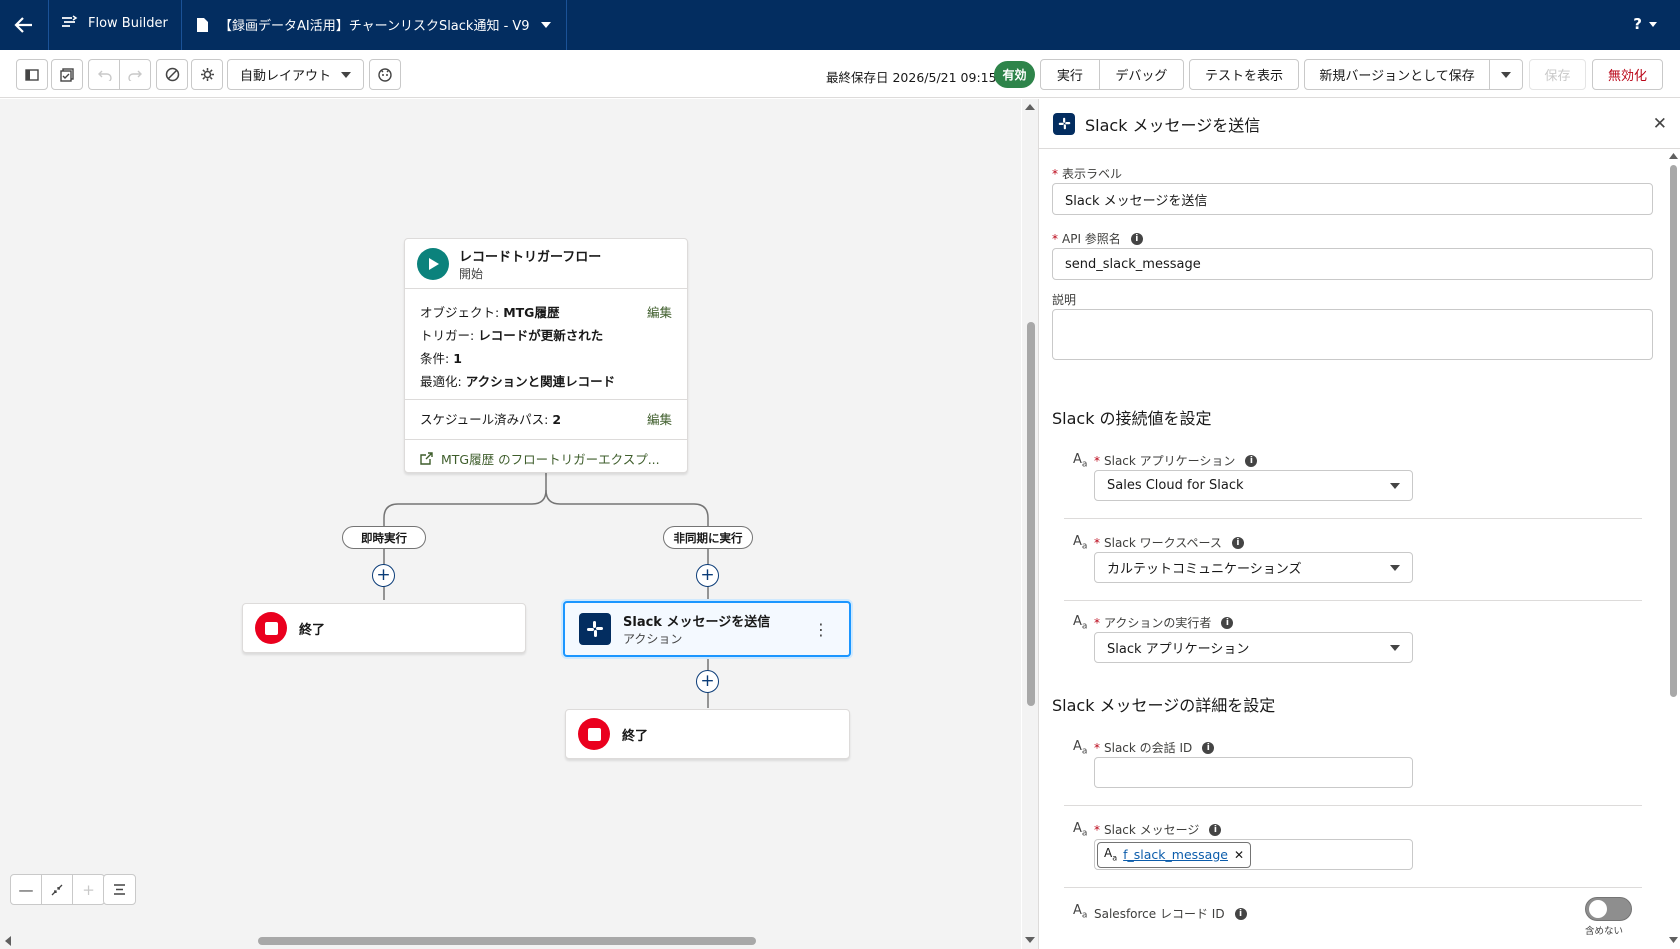 The width and height of the screenshot is (1680, 949). I want to click on edit-scheduled-link: 編集, so click(659, 419).